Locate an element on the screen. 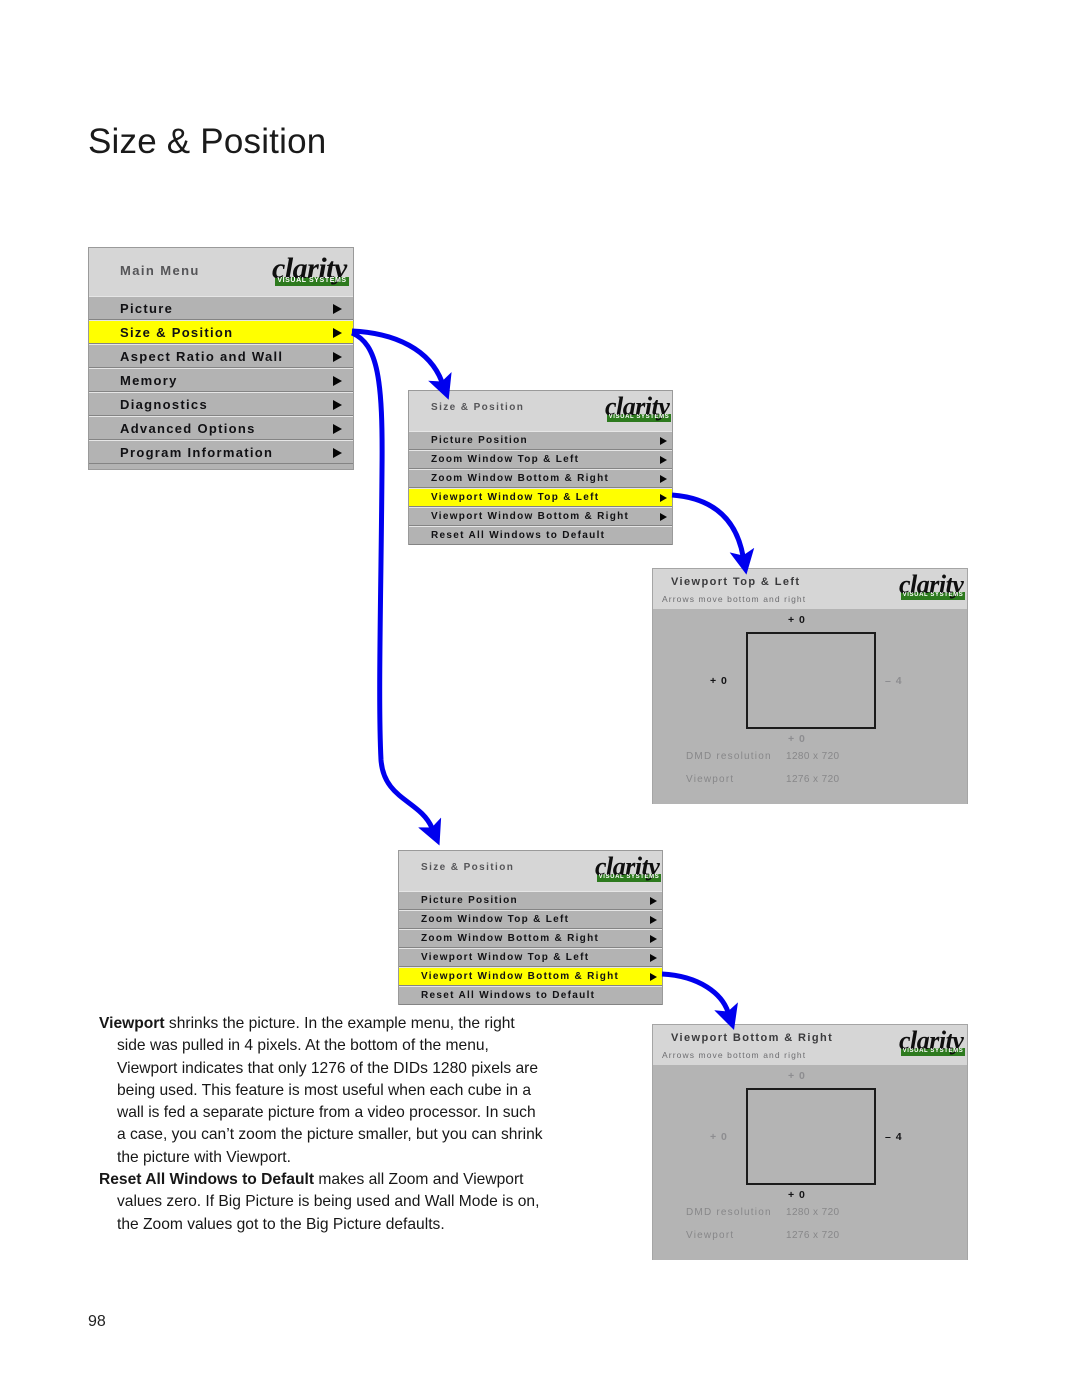 The width and height of the screenshot is (1080, 1397). menu-item-advanced-options: Advanced Options is located at coordinates (221, 428).